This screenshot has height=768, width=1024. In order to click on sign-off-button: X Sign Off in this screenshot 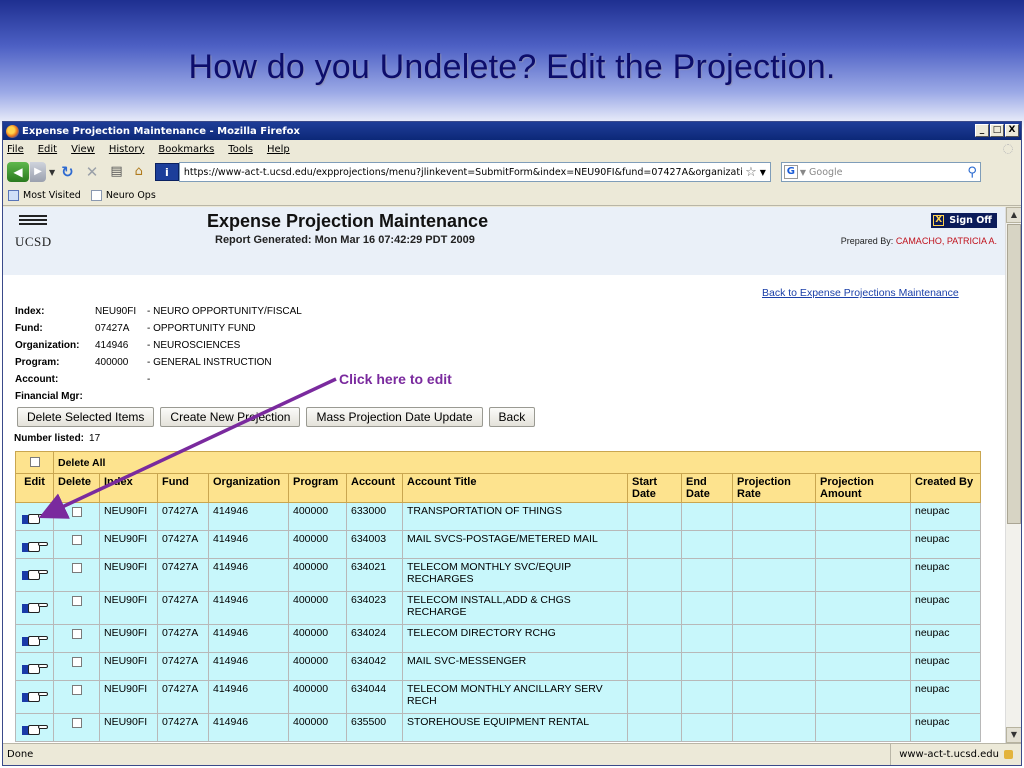, I will do `click(964, 220)`.